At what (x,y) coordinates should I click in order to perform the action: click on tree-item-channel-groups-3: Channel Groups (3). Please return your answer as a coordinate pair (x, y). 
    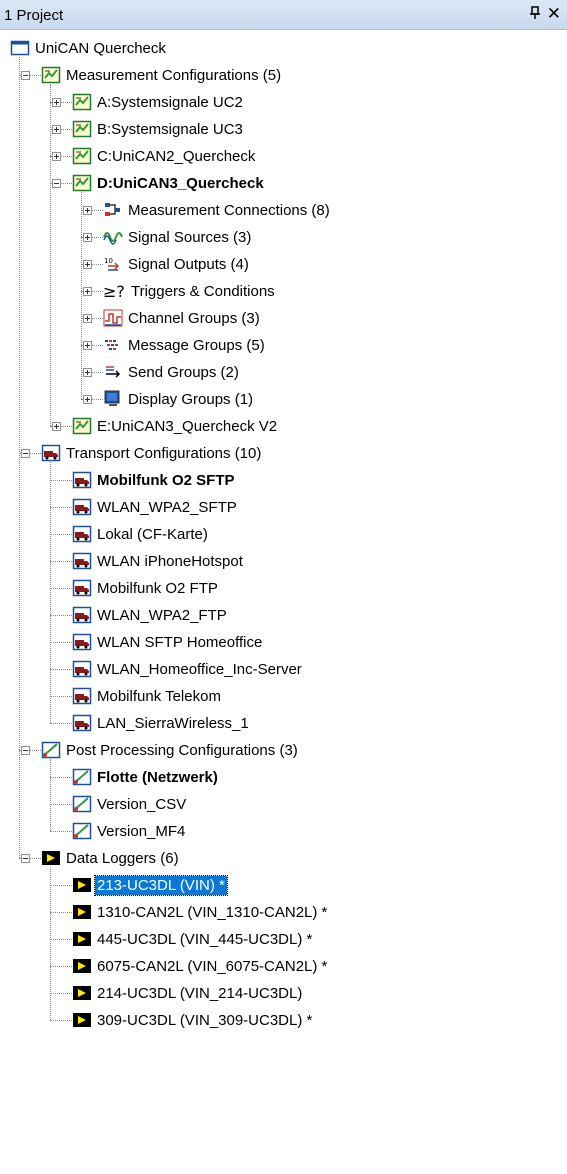
    Looking at the image, I should click on (283, 318).